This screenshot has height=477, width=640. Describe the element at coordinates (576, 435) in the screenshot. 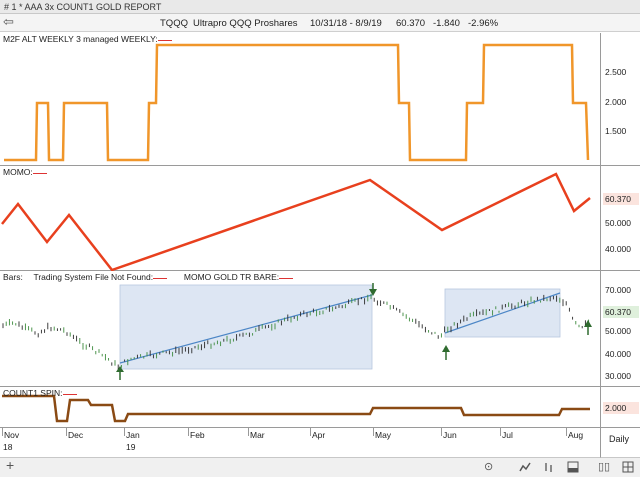

I see `month-aug: Aug` at that location.